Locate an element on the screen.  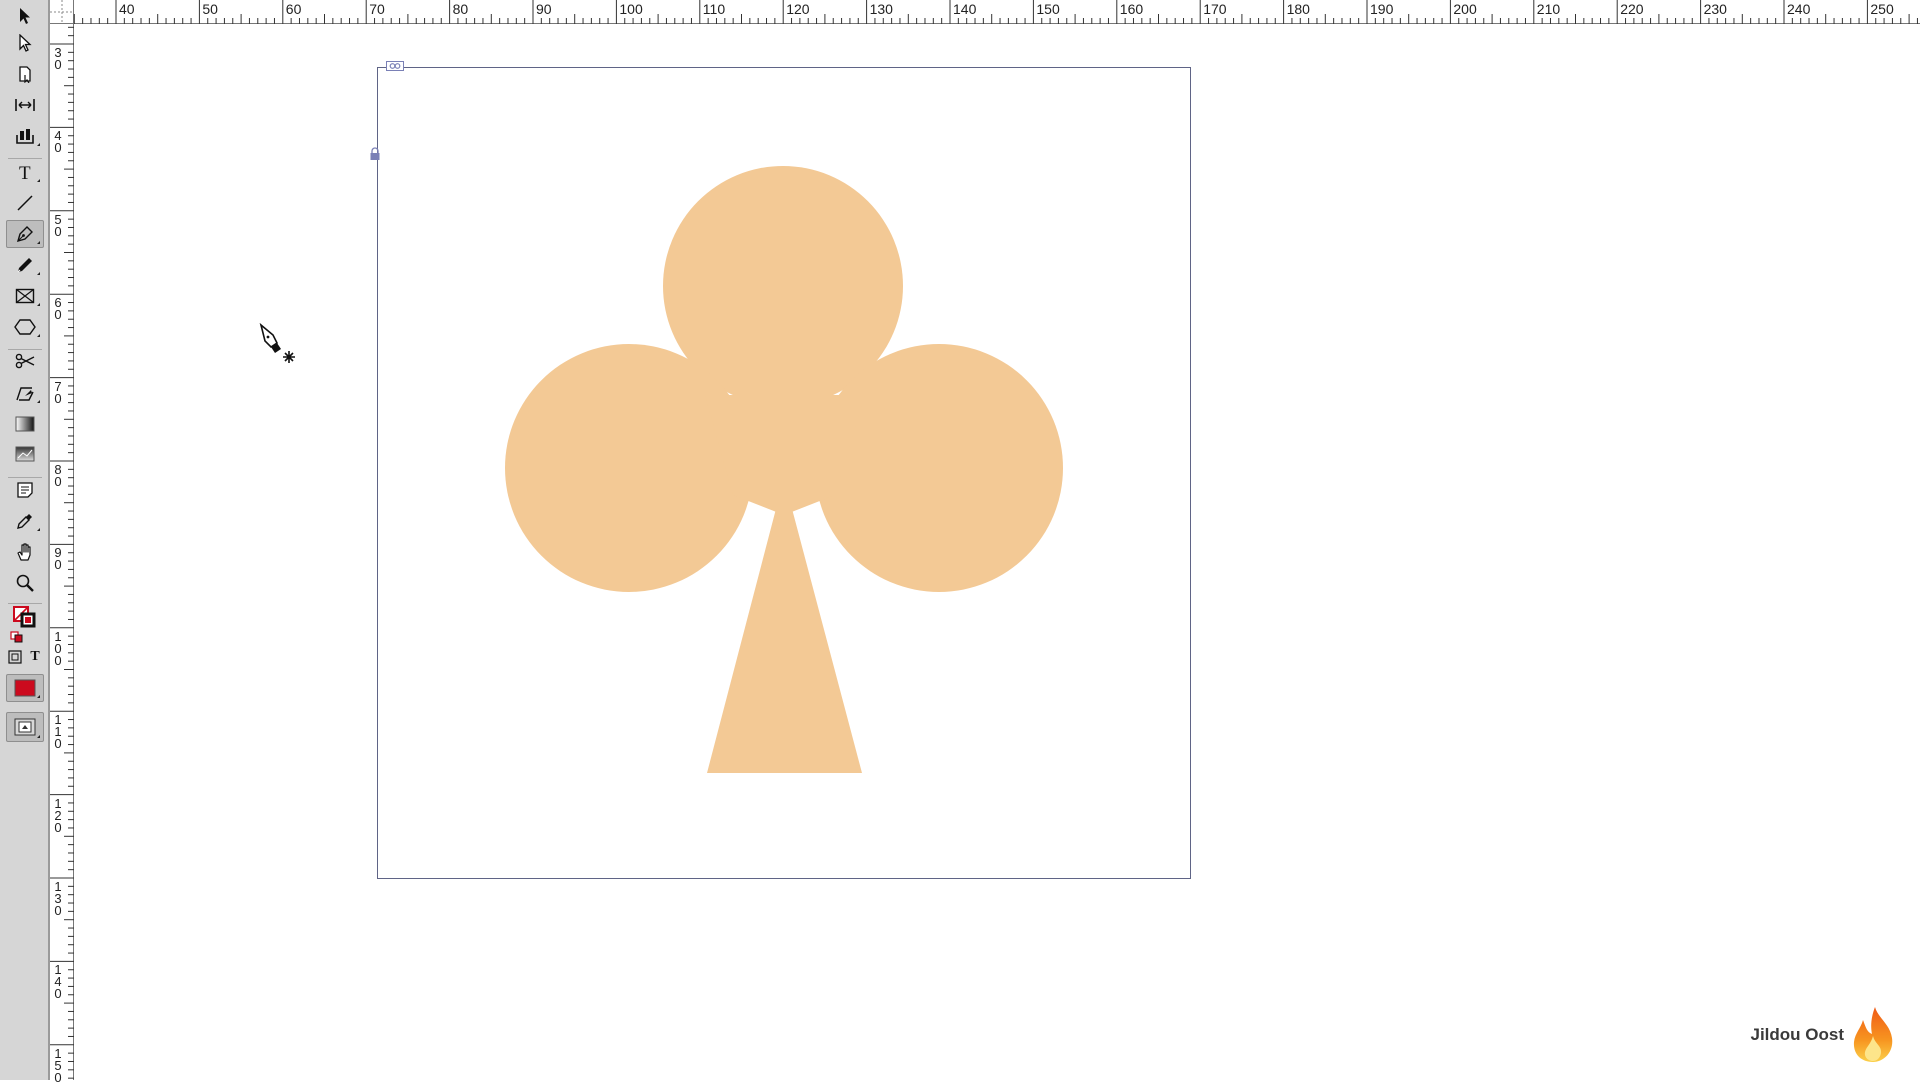
ruler-label: 250 is located at coordinates (1882, 9).